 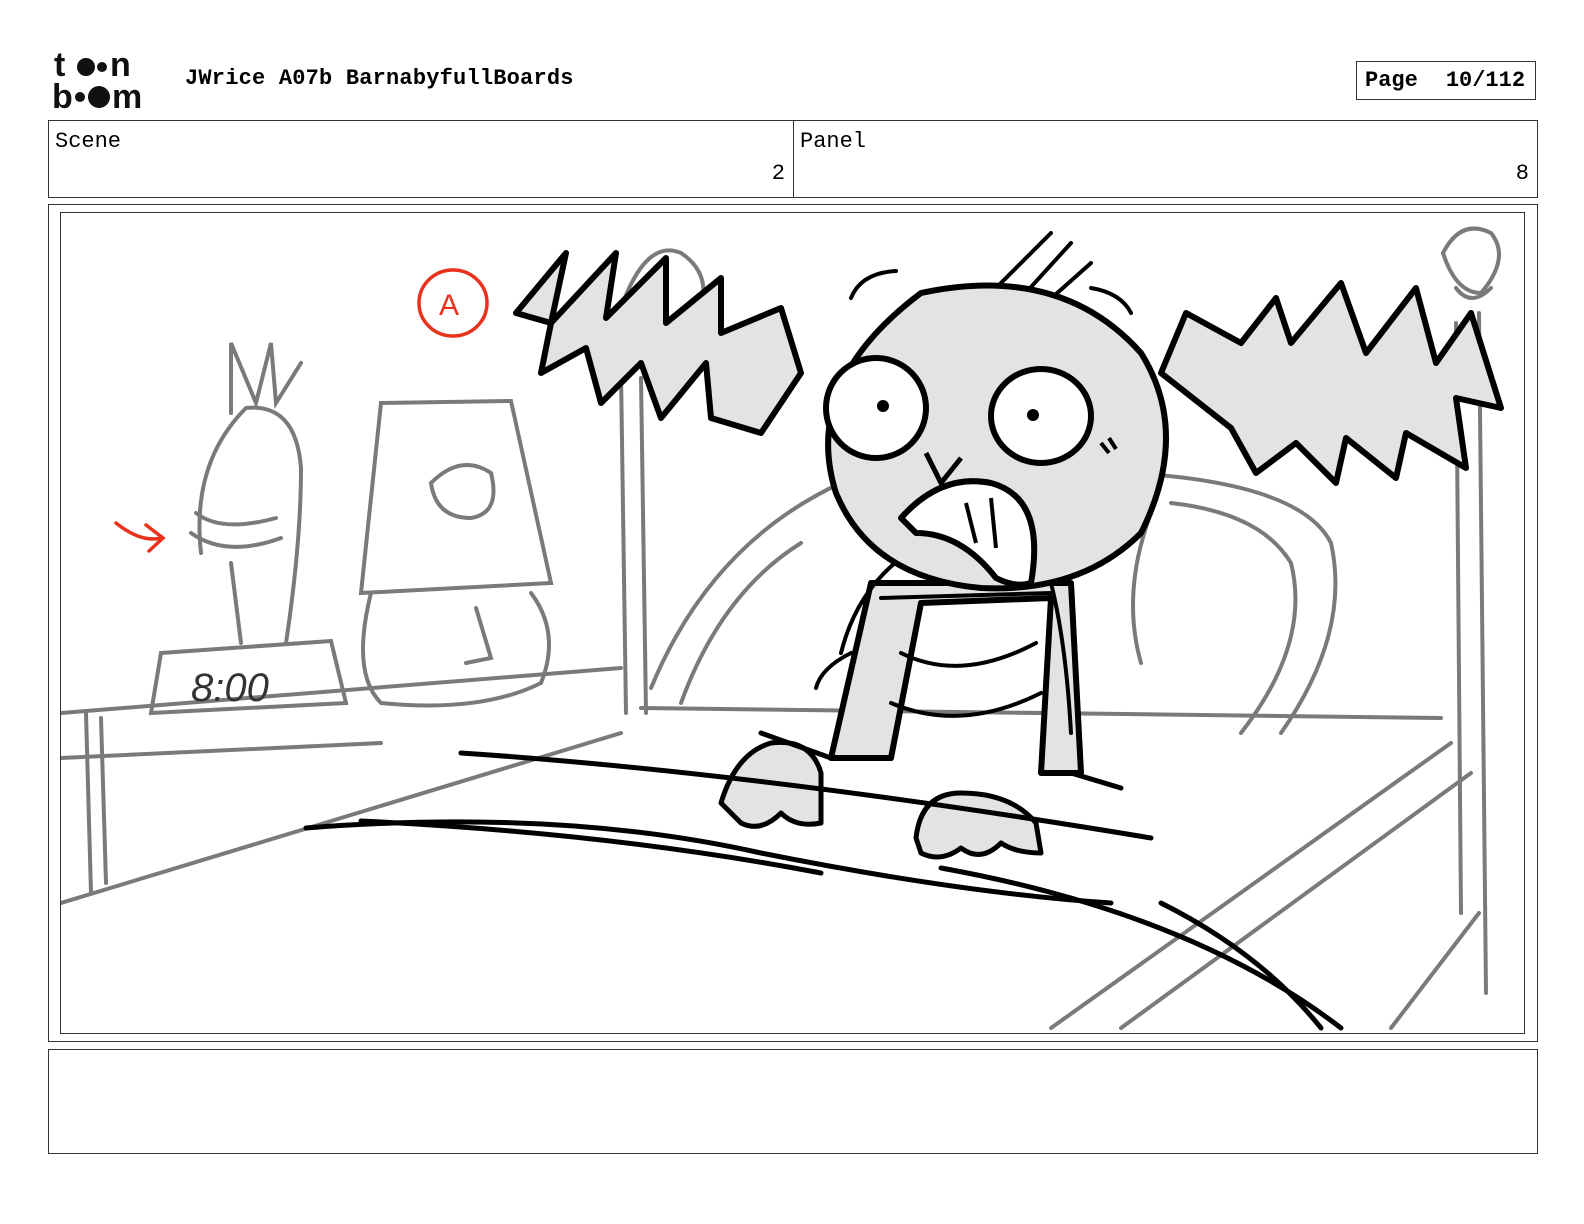 What do you see at coordinates (793, 1101) in the screenshot?
I see `notes-box` at bounding box center [793, 1101].